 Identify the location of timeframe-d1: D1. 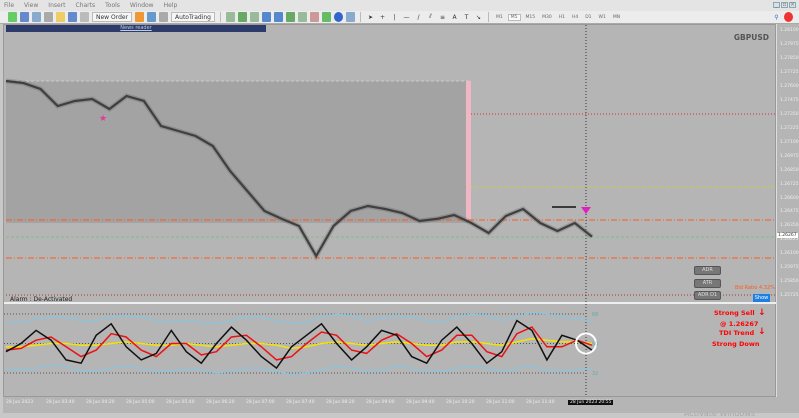
(588, 17).